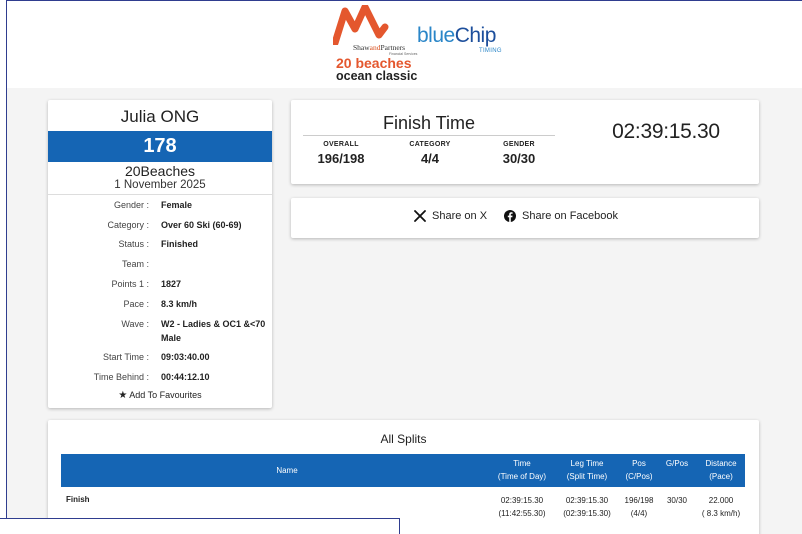 The height and width of the screenshot is (534, 802). Describe the element at coordinates (160, 171) in the screenshot. I see `event-name: 20Beaches` at that location.